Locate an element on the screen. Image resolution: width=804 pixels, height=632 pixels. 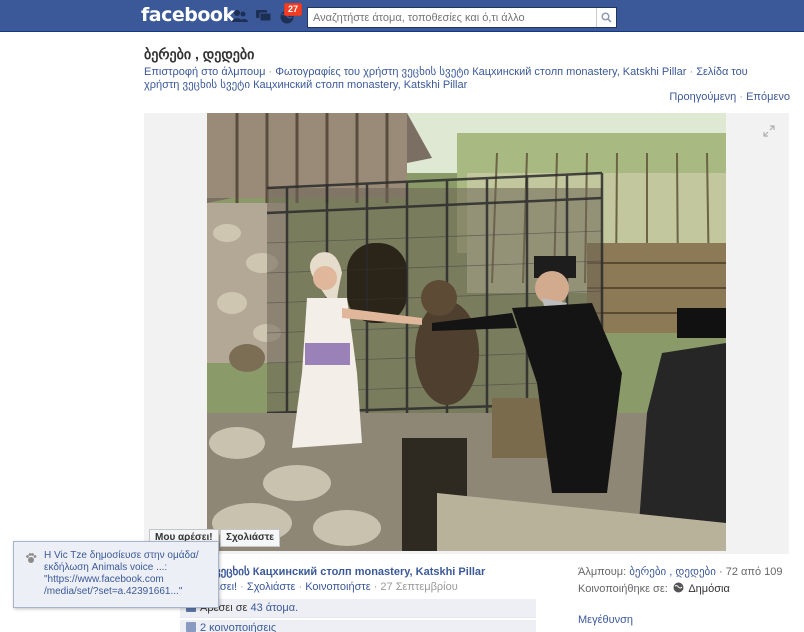
top-bar: facebook 27 is located at coordinates (402, 16).